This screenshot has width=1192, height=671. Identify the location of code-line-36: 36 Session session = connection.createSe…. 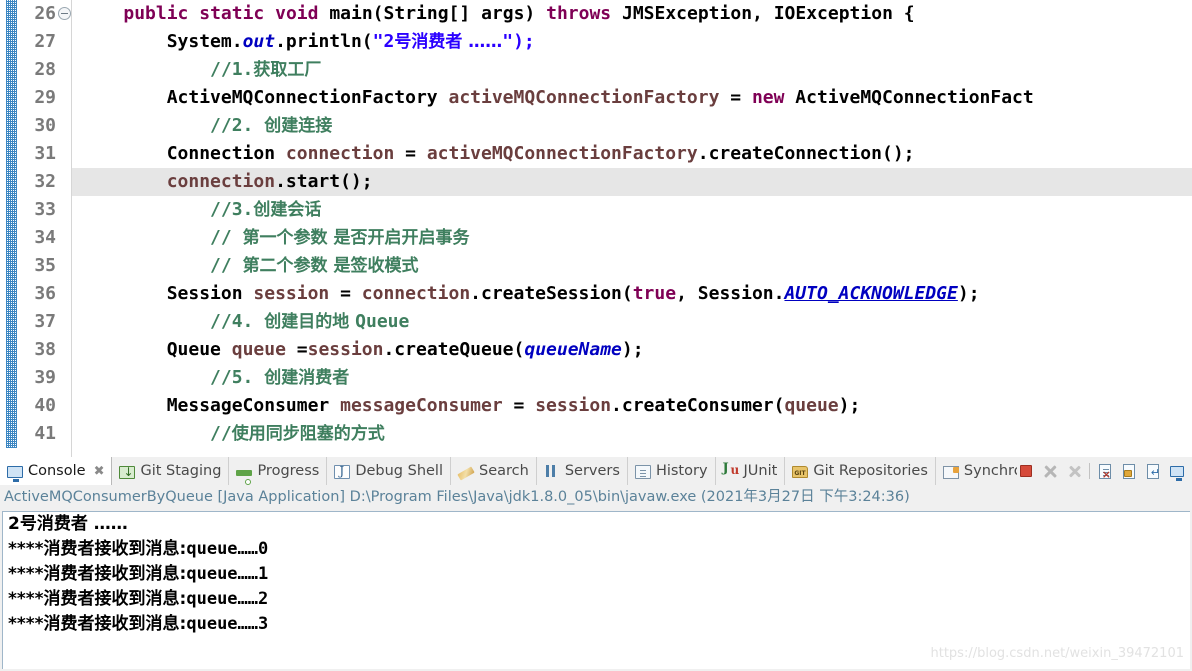
(596, 294).